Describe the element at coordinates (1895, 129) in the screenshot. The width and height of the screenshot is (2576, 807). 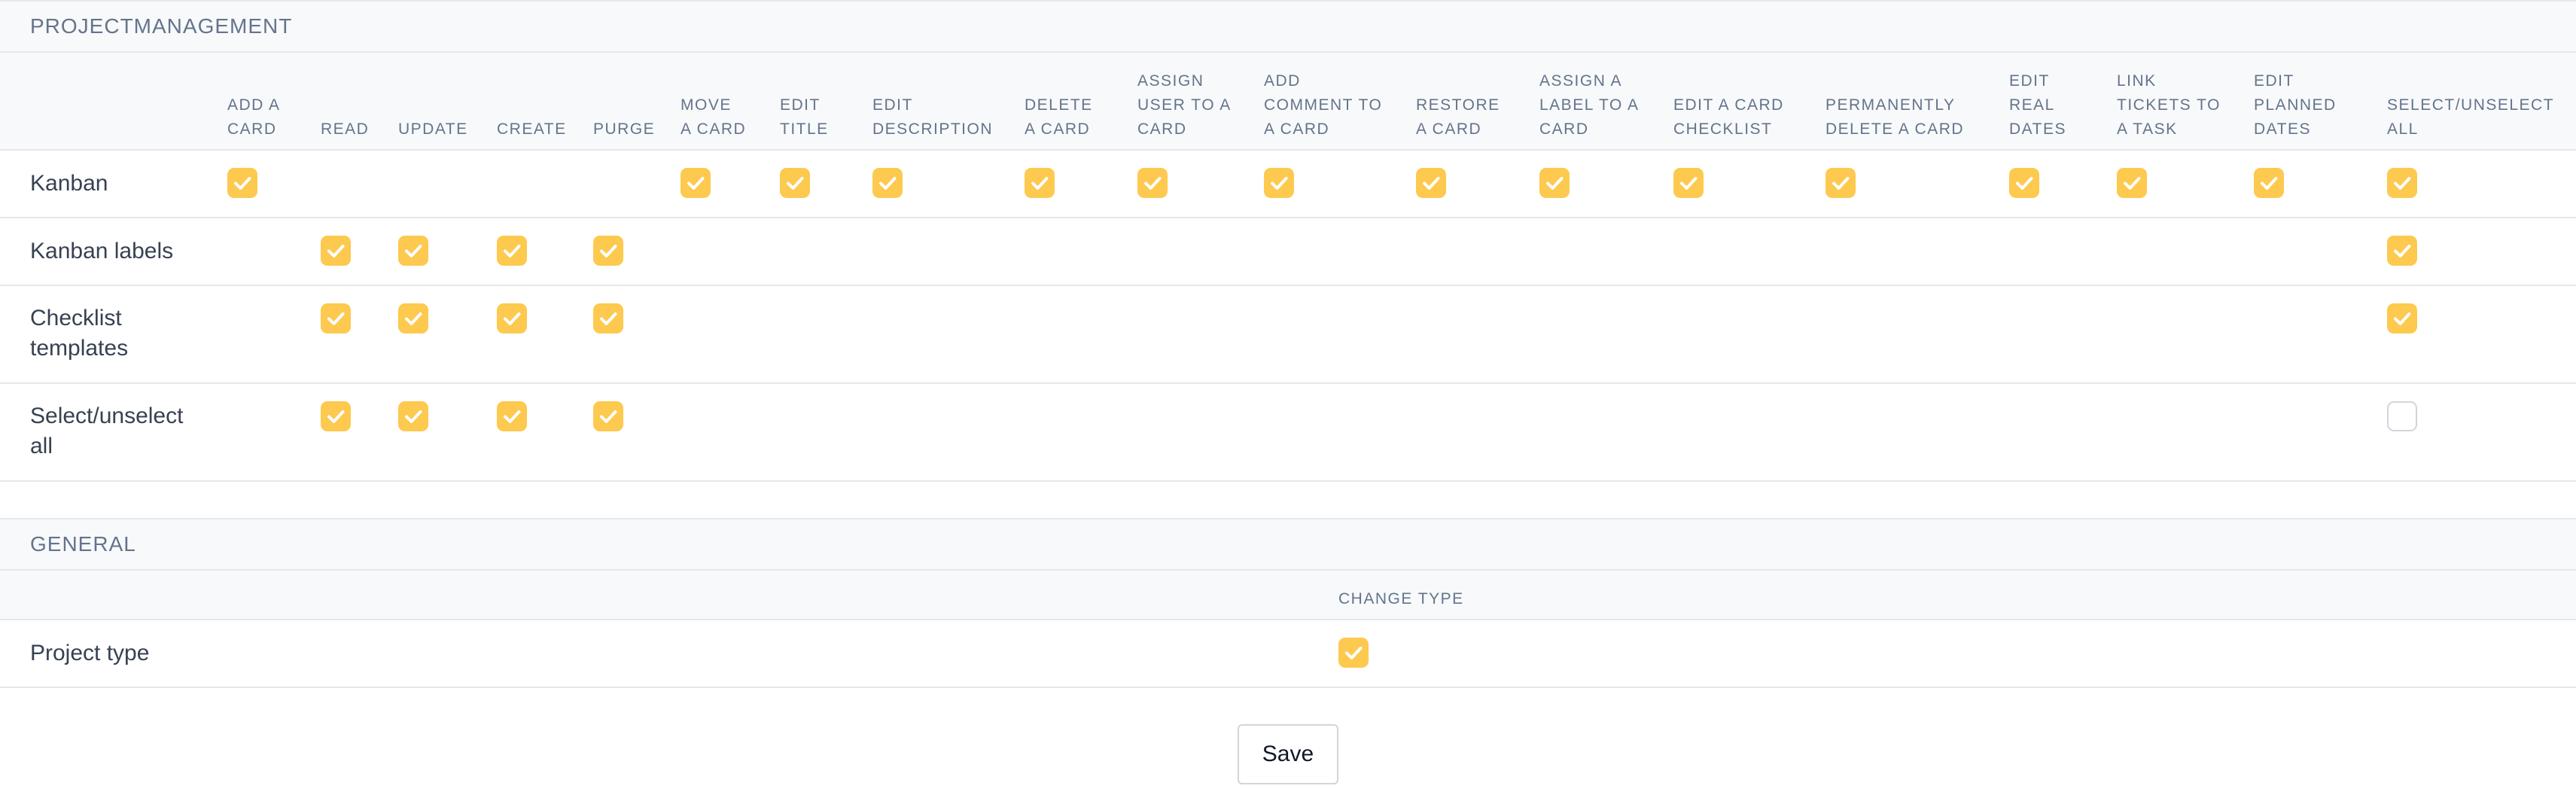
I see `column-header-line: DELETE A CARD` at that location.